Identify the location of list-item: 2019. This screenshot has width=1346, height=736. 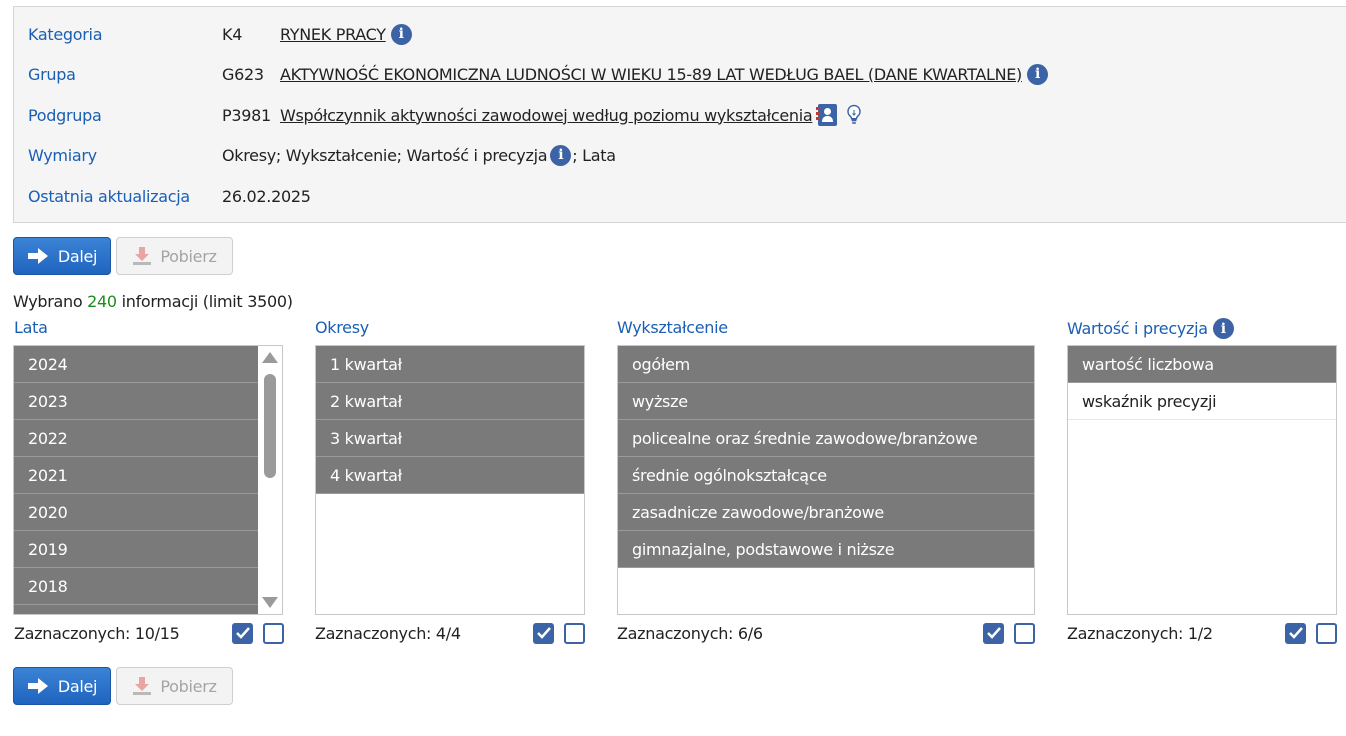
(136, 549).